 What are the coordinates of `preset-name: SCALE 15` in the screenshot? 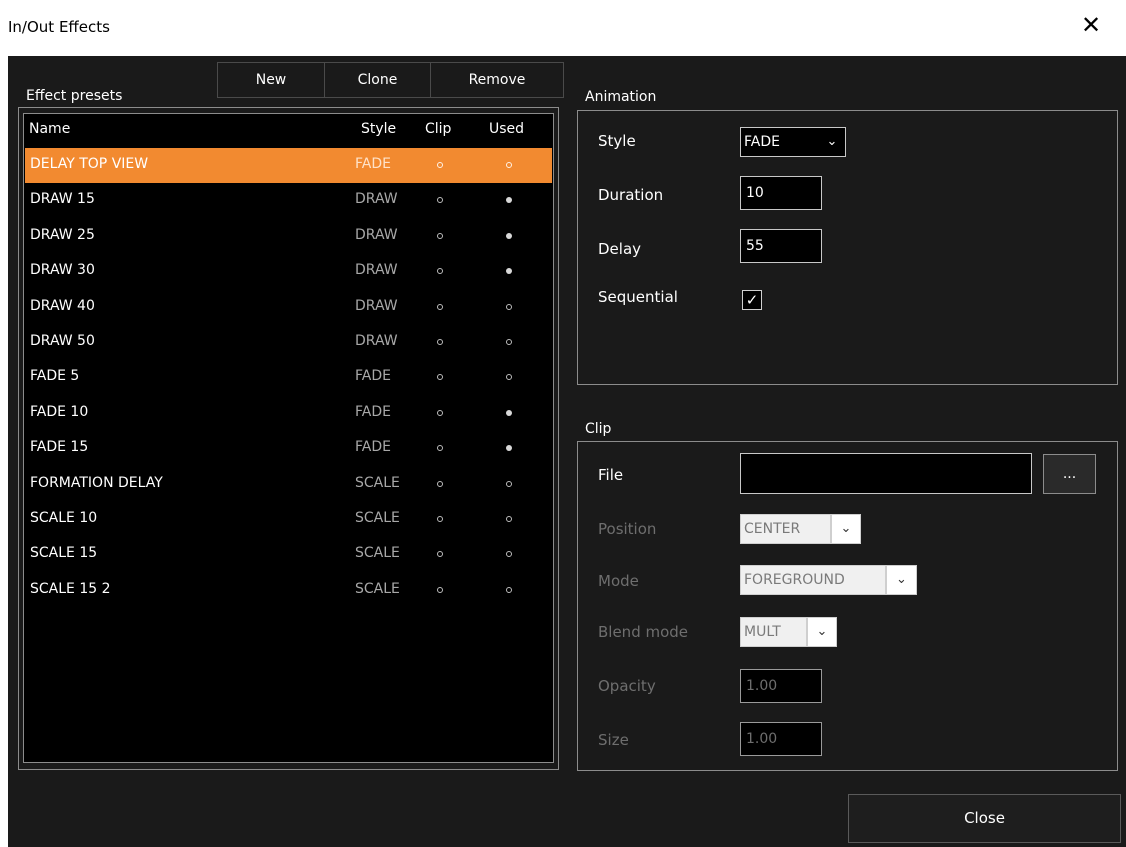 It's located at (64, 553).